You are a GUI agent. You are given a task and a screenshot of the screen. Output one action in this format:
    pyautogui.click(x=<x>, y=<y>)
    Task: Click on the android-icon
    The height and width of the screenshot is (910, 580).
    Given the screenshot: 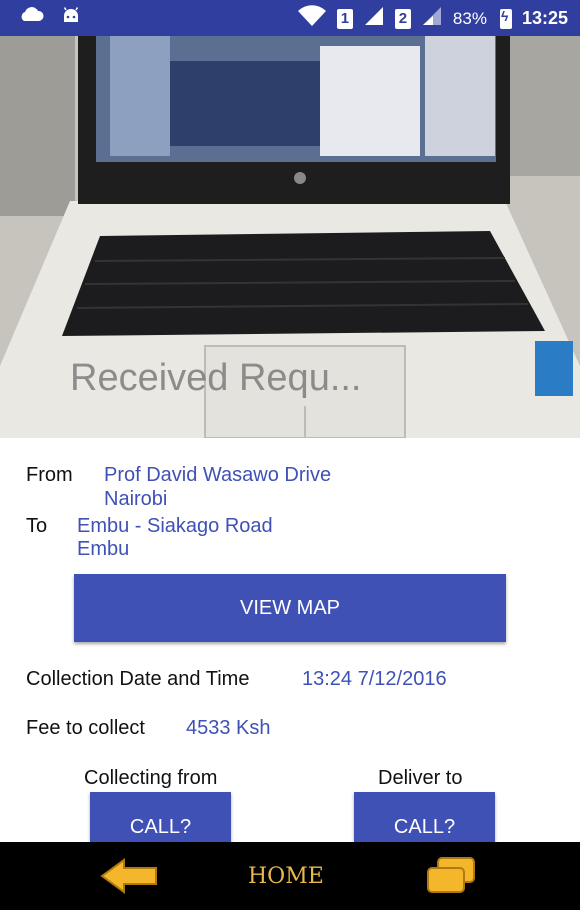 What is the action you would take?
    pyautogui.click(x=71, y=17)
    